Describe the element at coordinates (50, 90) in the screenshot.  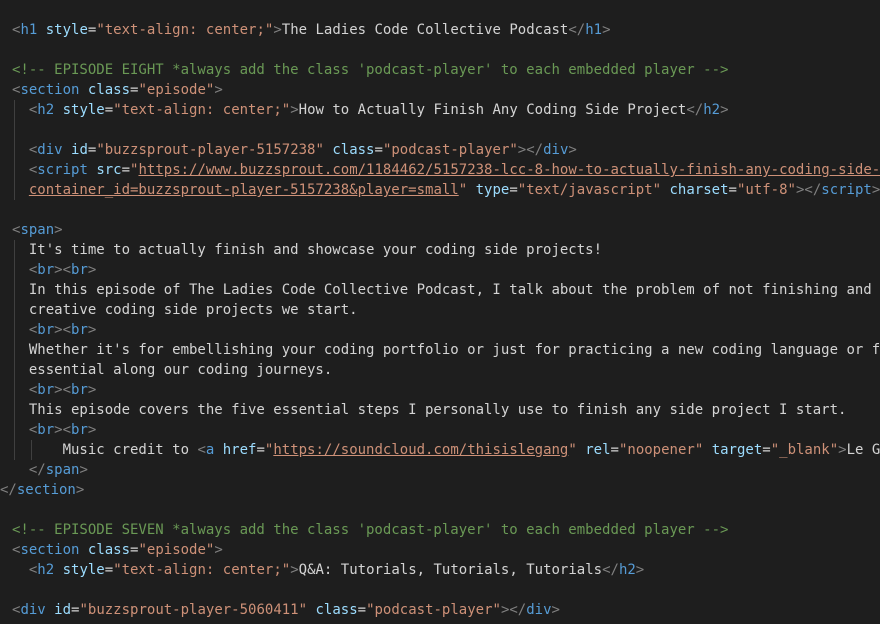
I see `code-token-tag: section` at that location.